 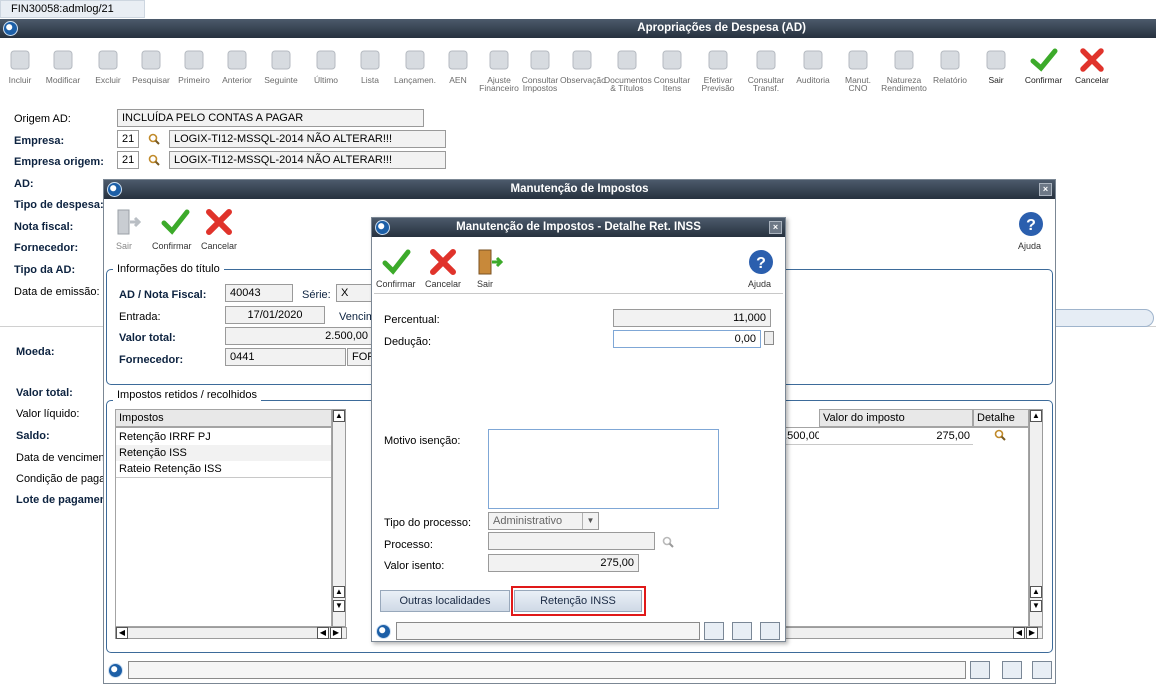 What do you see at coordinates (339, 606) in the screenshot?
I see `scroll-down-icon: ▼` at bounding box center [339, 606].